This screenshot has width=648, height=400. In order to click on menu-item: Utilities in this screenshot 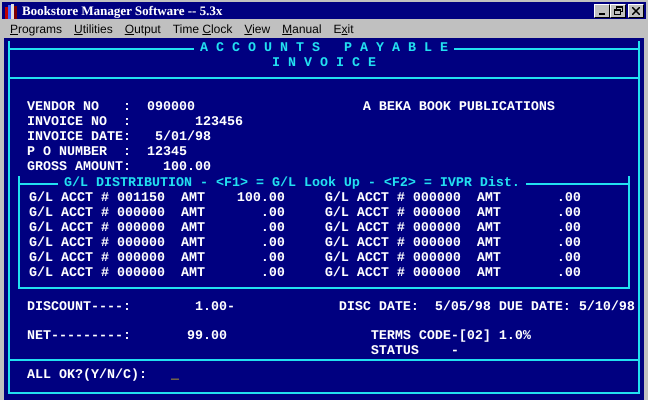, I will do `click(93, 29)`.